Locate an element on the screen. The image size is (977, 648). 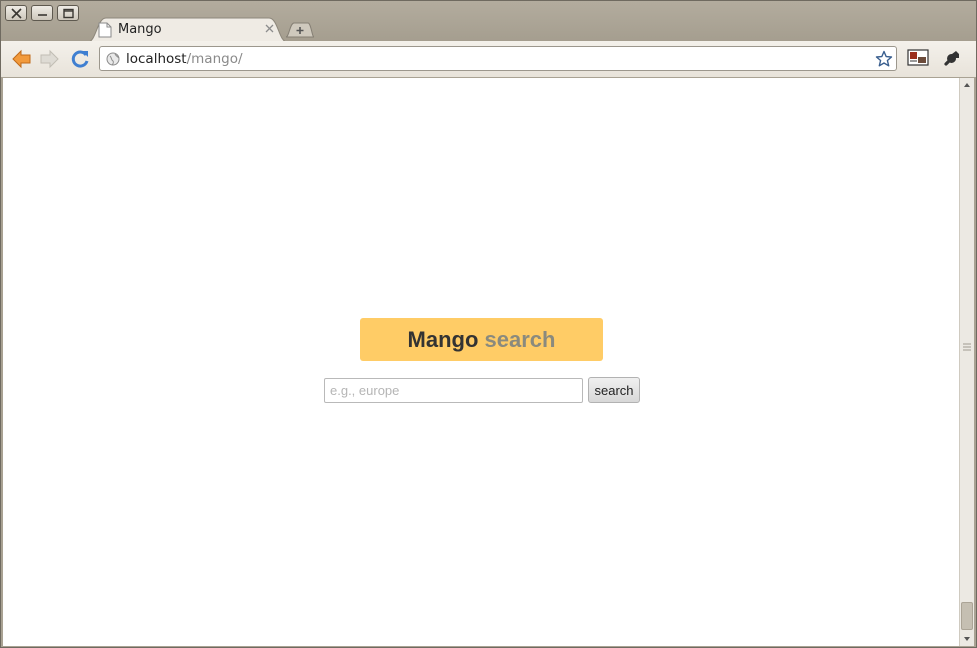
minimize-icon is located at coordinates (42, 15).